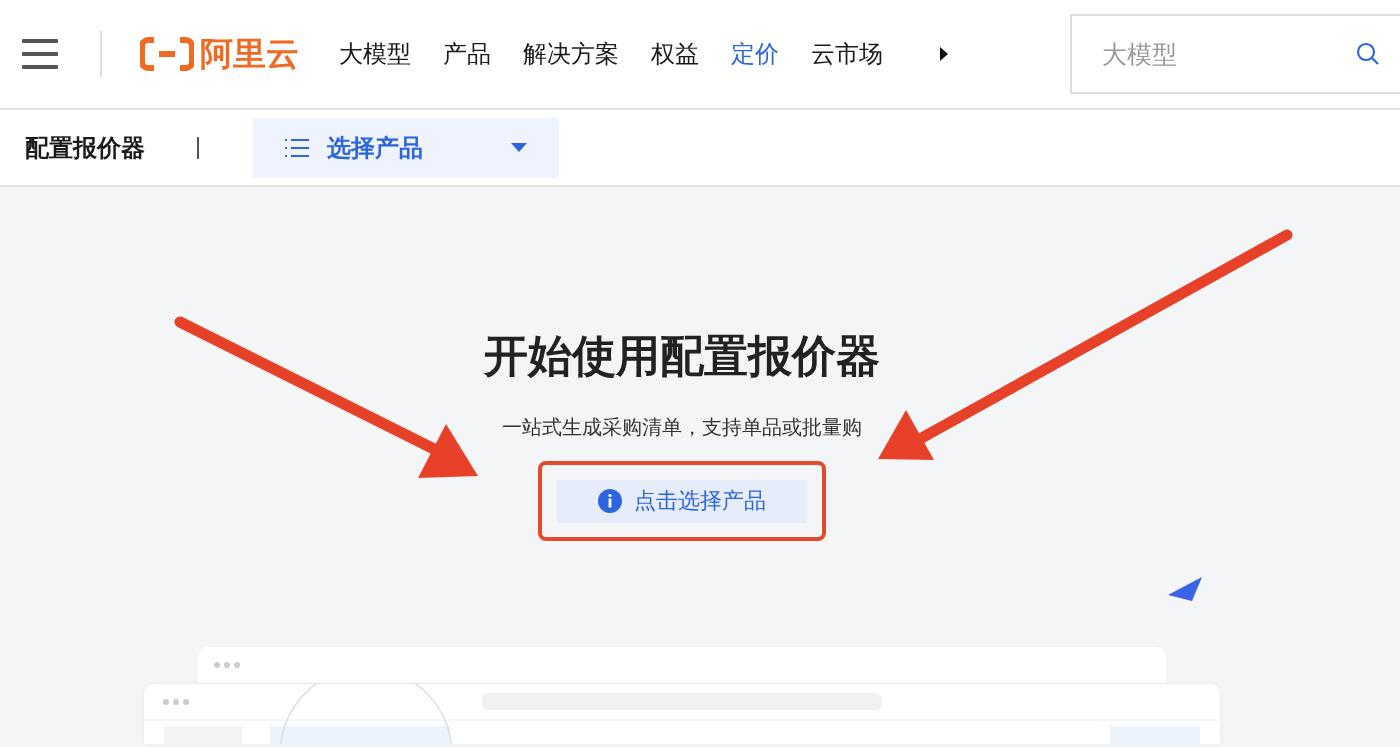  What do you see at coordinates (1235, 54) in the screenshot?
I see `search-field: 大模型` at bounding box center [1235, 54].